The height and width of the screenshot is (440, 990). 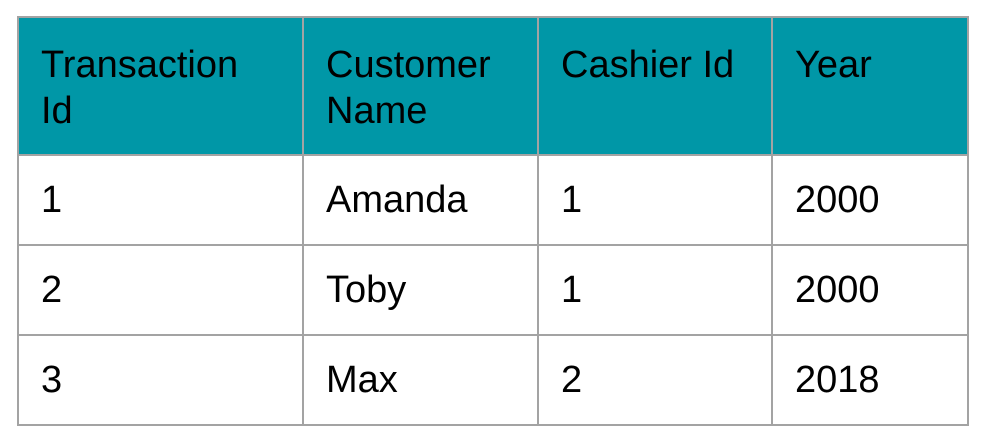 What do you see at coordinates (655, 86) in the screenshot?
I see `header-cashier-id: Cashier Id` at bounding box center [655, 86].